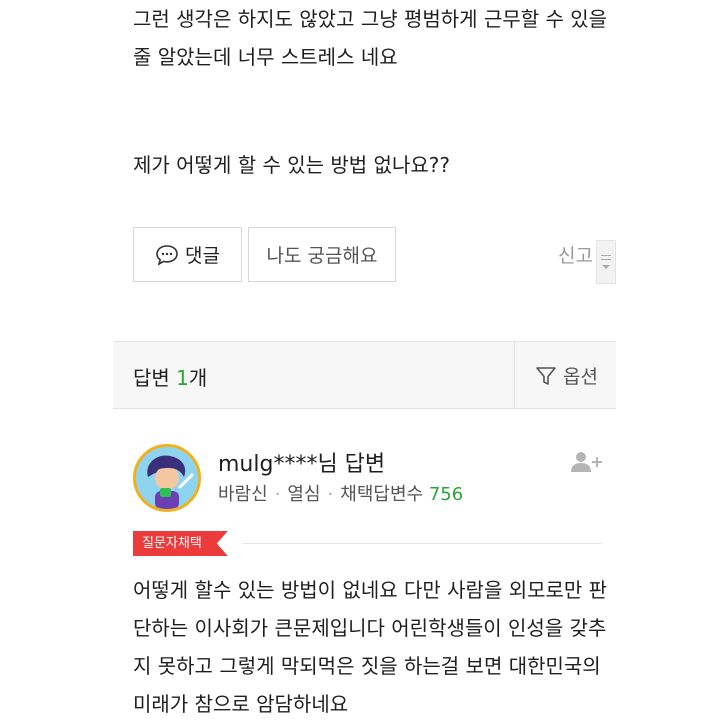 The width and height of the screenshot is (720, 723). I want to click on answer-count-unit: 개, so click(198, 378).